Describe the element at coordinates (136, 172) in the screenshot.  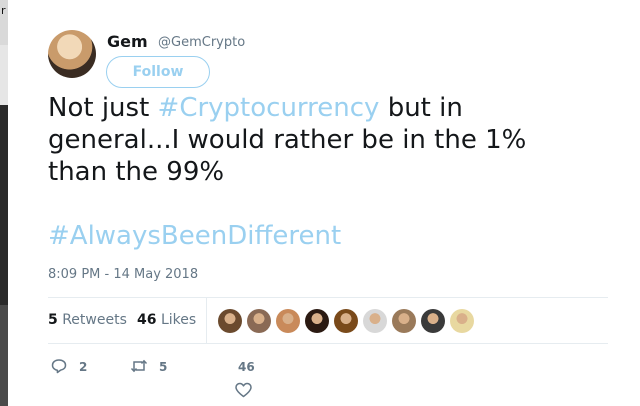
I see `tweet-line-3: than the 99%` at that location.